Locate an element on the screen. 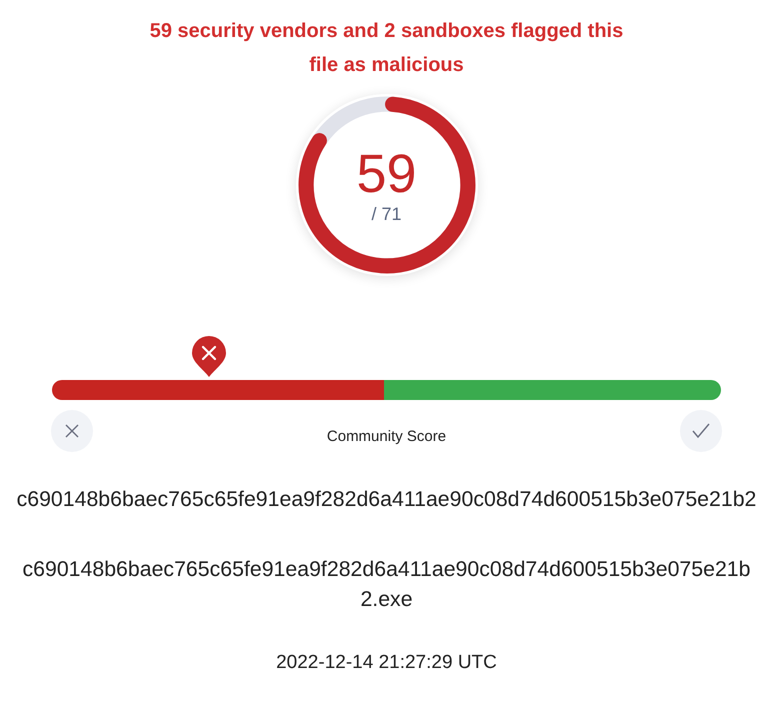  checkmark-icon is located at coordinates (701, 431).